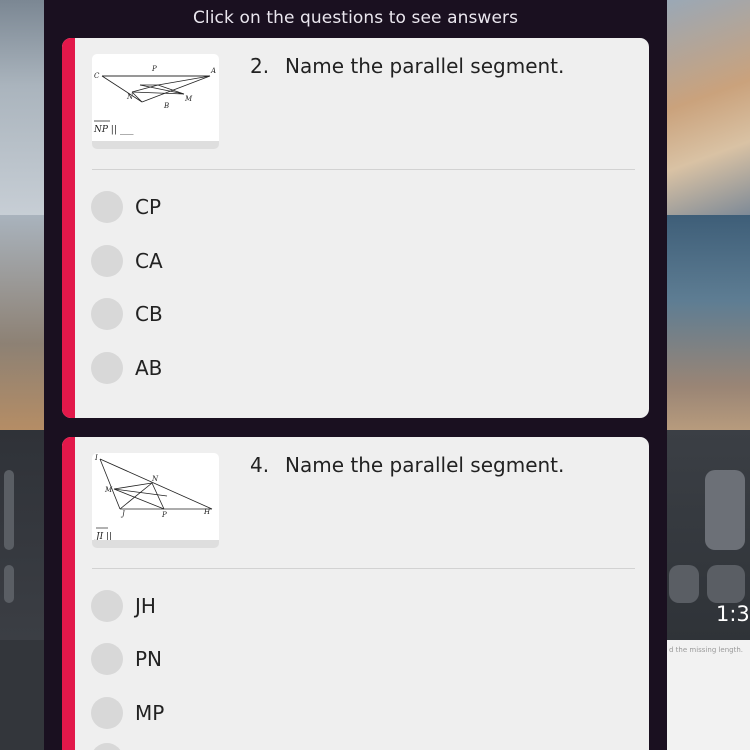 The height and width of the screenshot is (750, 750). I want to click on figure-label-b: B, so click(166, 106).